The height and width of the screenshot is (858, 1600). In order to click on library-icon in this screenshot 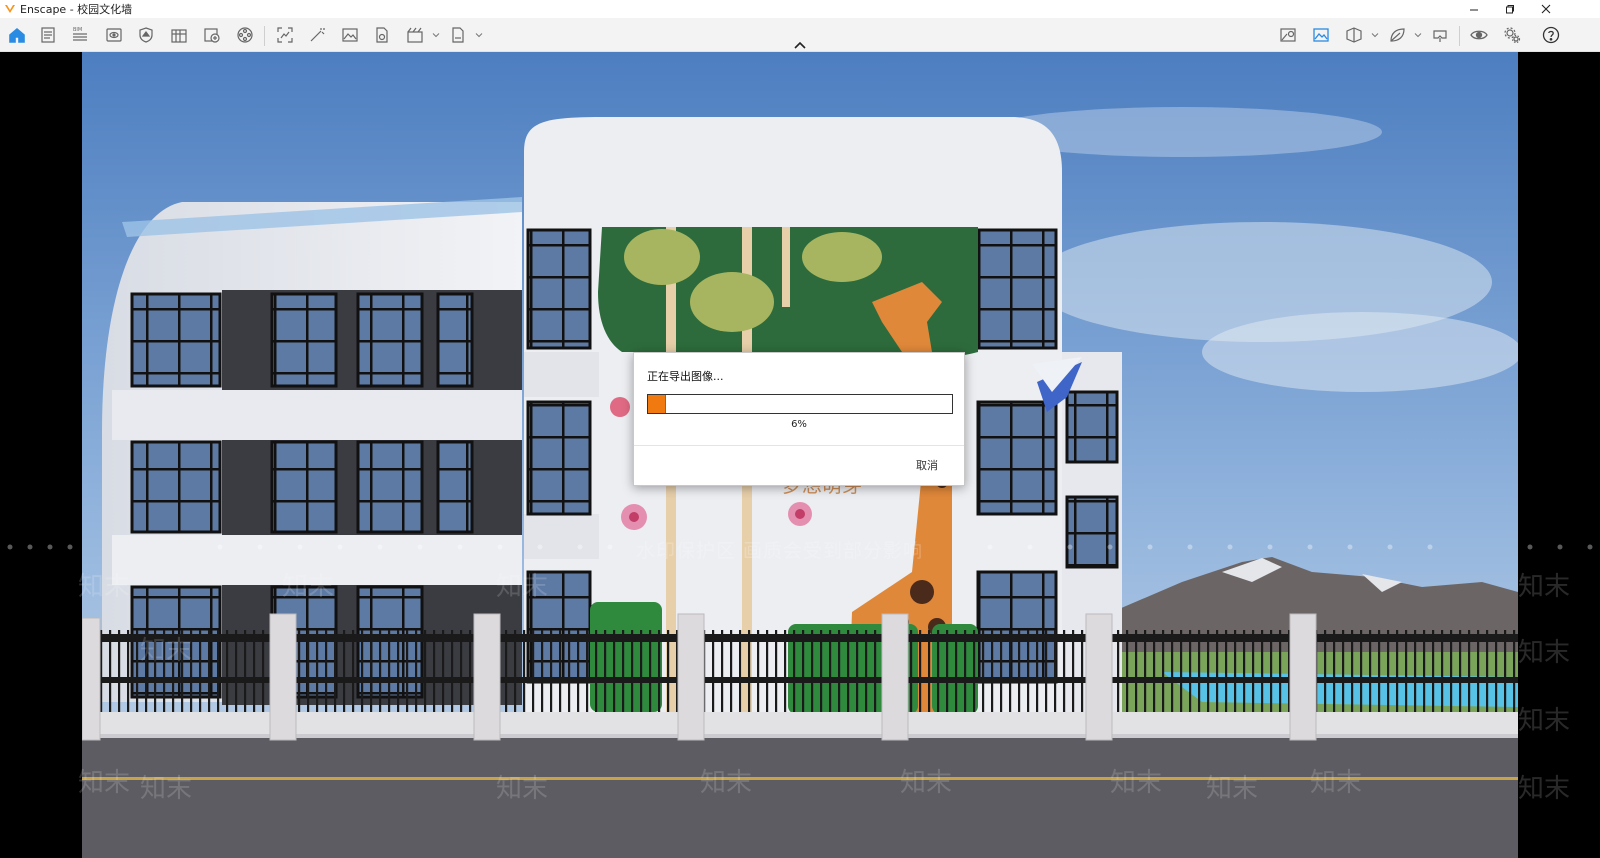, I will do `click(179, 36)`.